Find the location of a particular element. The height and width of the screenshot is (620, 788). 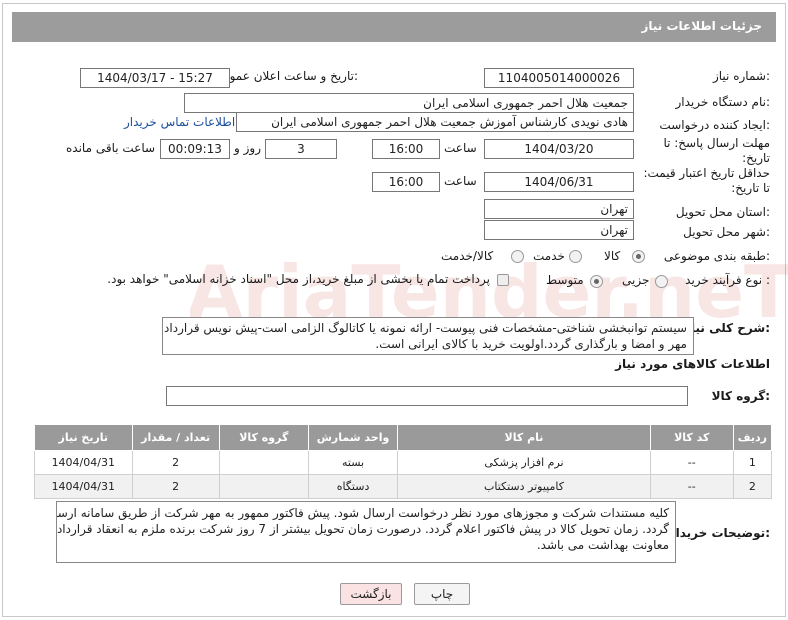

category-radio-service is located at coordinates (575, 256).